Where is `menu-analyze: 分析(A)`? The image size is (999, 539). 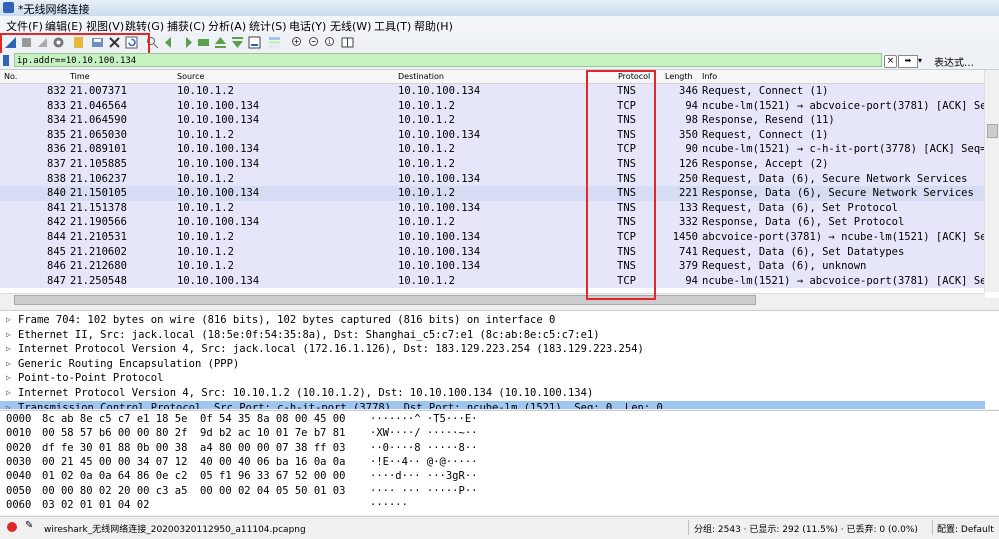 menu-analyze: 分析(A) is located at coordinates (227, 26).